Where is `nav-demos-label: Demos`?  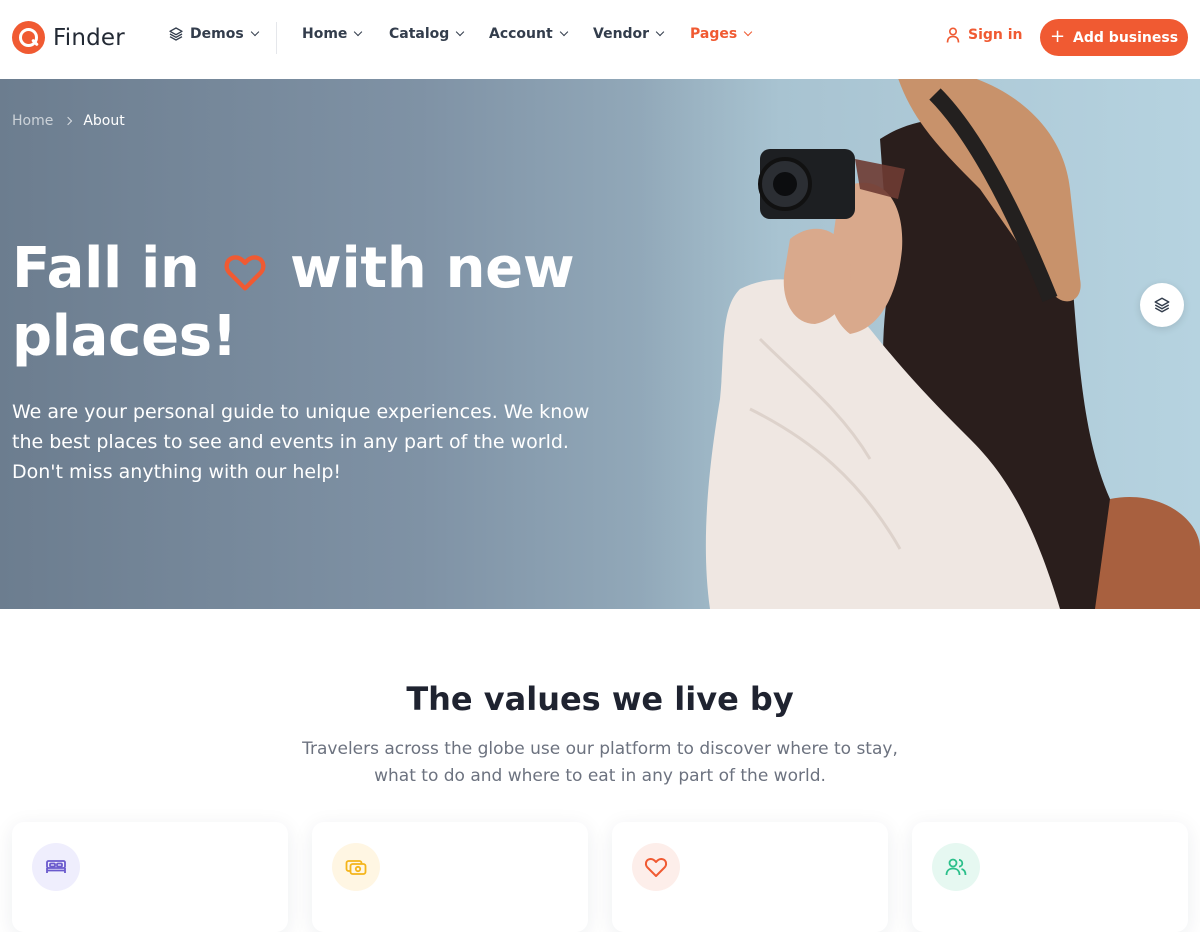
nav-demos-label: Demos is located at coordinates (217, 34).